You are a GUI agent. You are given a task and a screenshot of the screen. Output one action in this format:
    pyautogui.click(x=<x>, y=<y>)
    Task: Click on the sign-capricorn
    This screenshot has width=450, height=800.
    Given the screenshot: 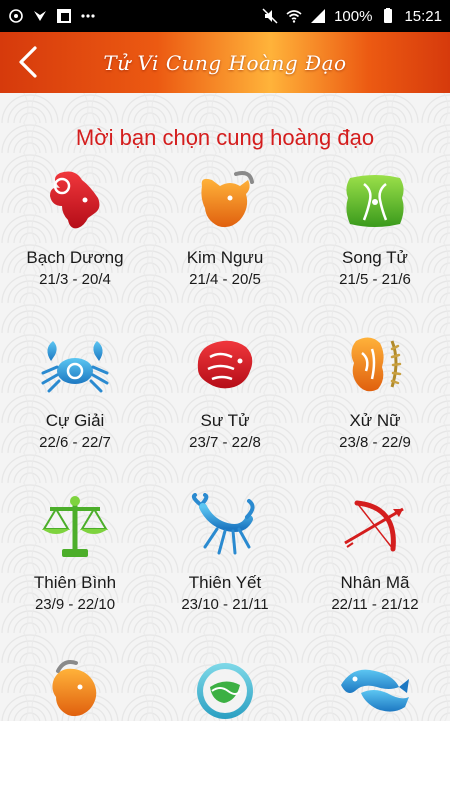 What is the action you would take?
    pyautogui.click(x=75, y=689)
    